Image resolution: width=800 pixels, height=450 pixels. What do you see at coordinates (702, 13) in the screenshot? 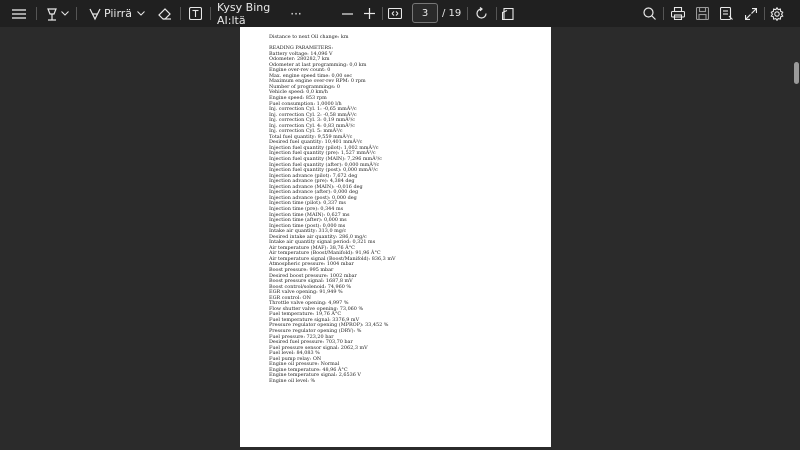
I see `save-icon` at bounding box center [702, 13].